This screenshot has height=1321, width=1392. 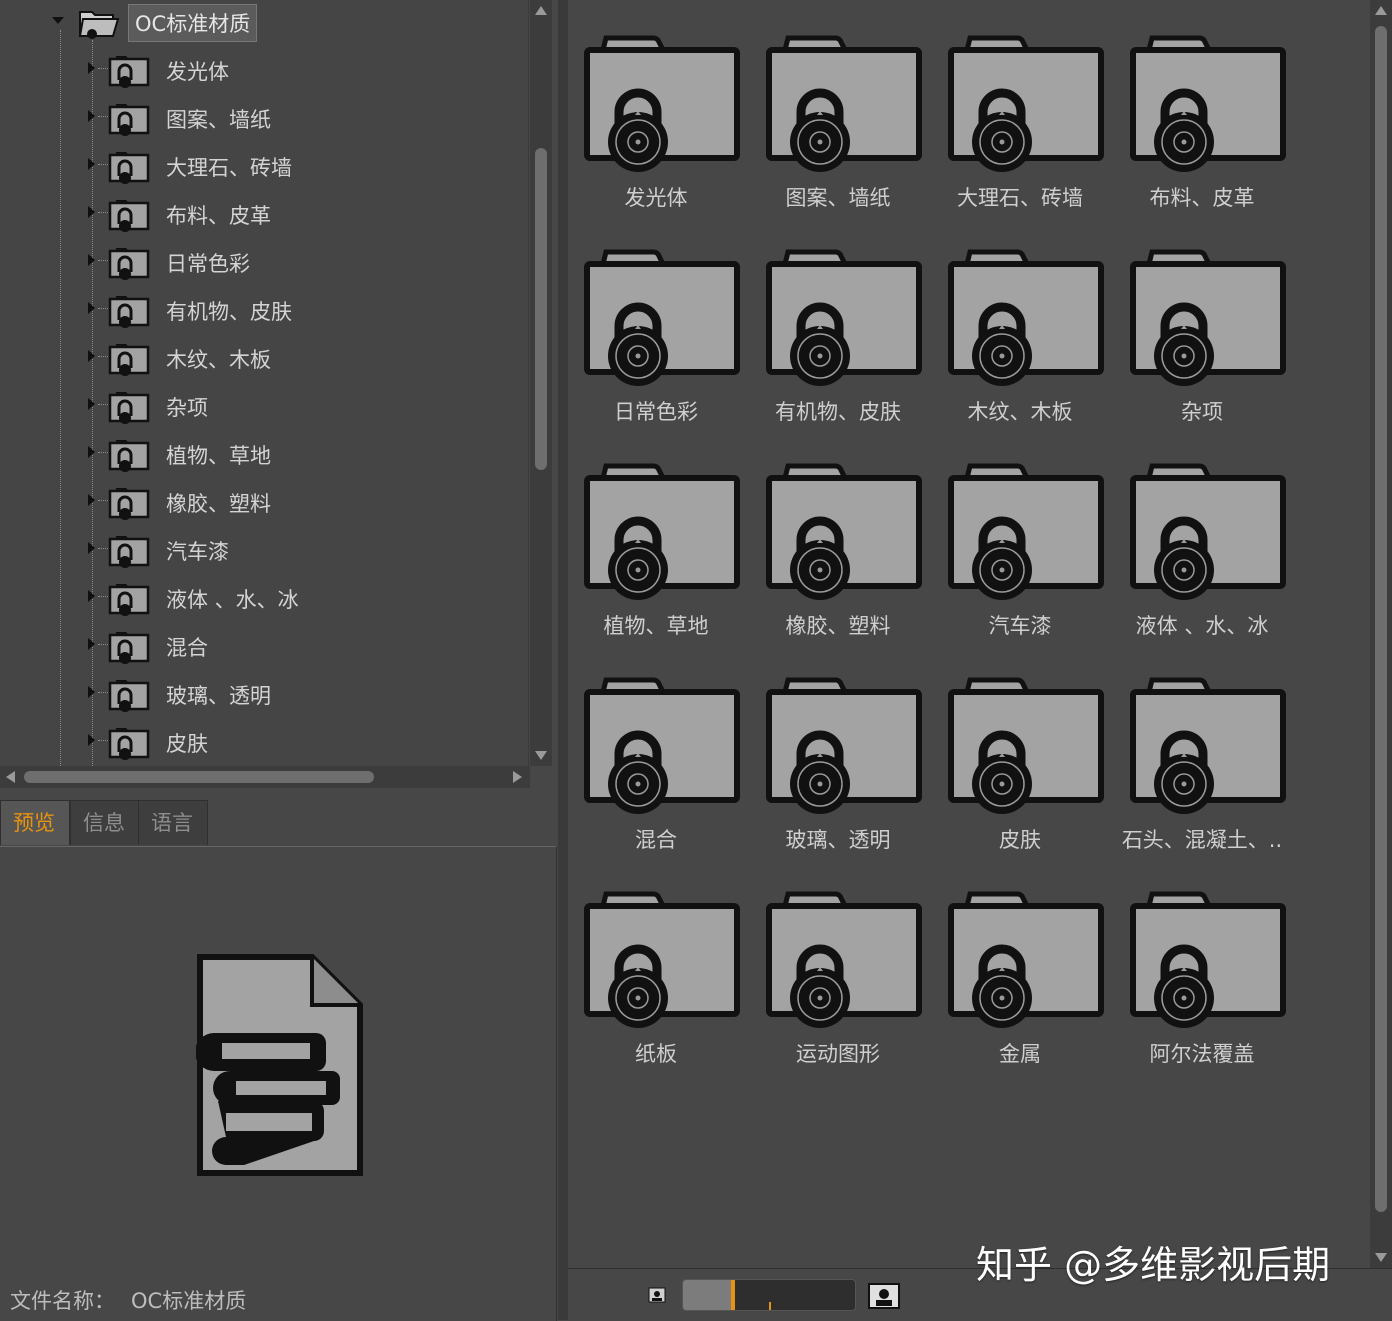 I want to click on tile-label: 金属, so click(x=1020, y=1054).